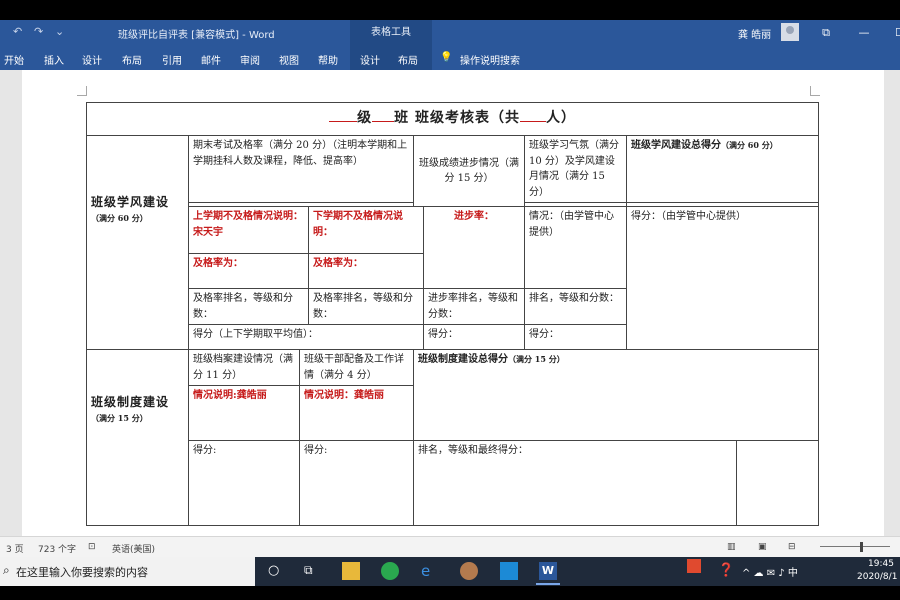 The width and height of the screenshot is (900, 600). What do you see at coordinates (770, 571) in the screenshot?
I see `tray-icons: ^ ☁ ✉ ♪ 中` at bounding box center [770, 571].